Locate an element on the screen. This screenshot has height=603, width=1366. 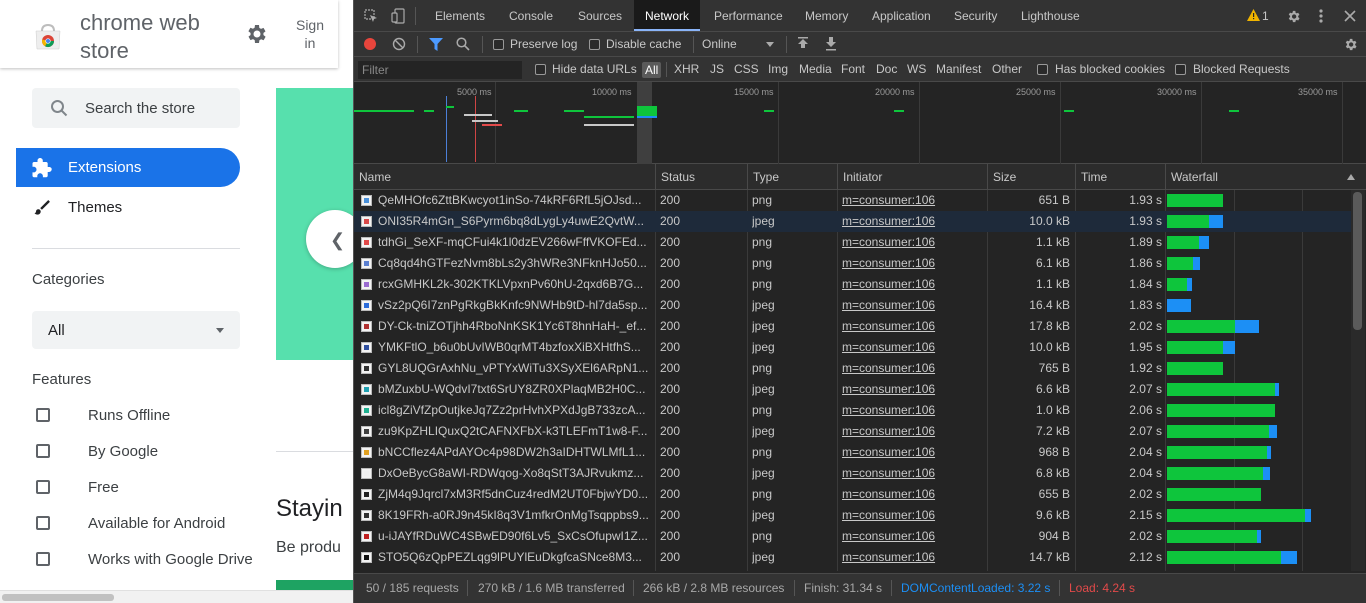
filter-js: JS is located at coordinates (717, 69).